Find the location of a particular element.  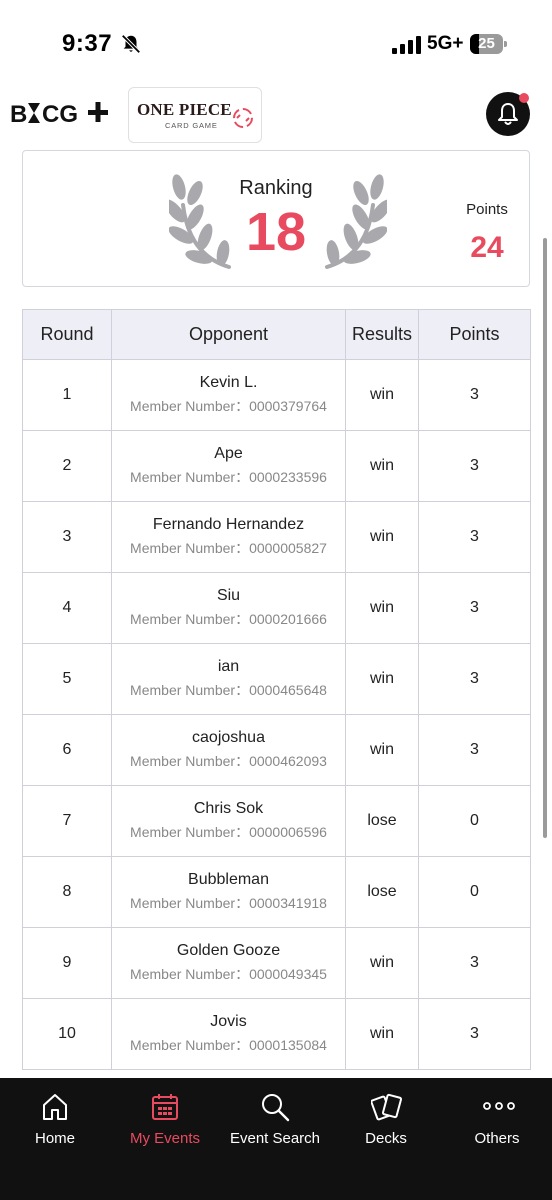

member-number: Member Number：0000233596 is located at coordinates (228, 477).